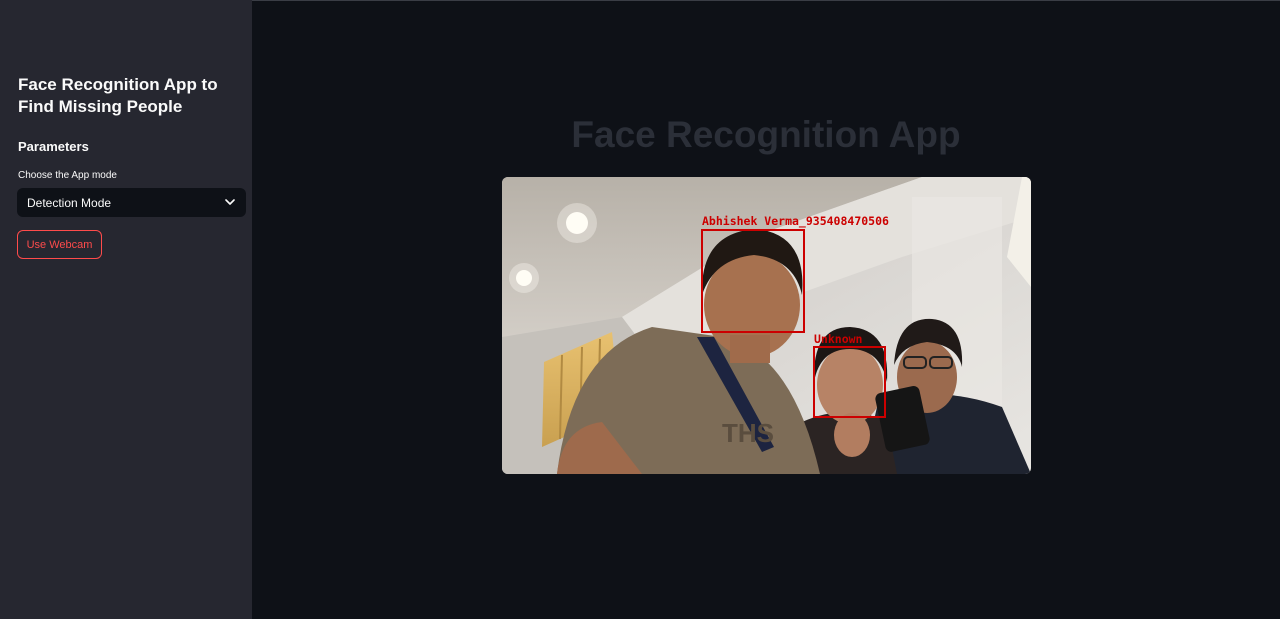 This screenshot has width=1280, height=619. Describe the element at coordinates (53, 146) in the screenshot. I see `parameters-header: Parameters` at that location.